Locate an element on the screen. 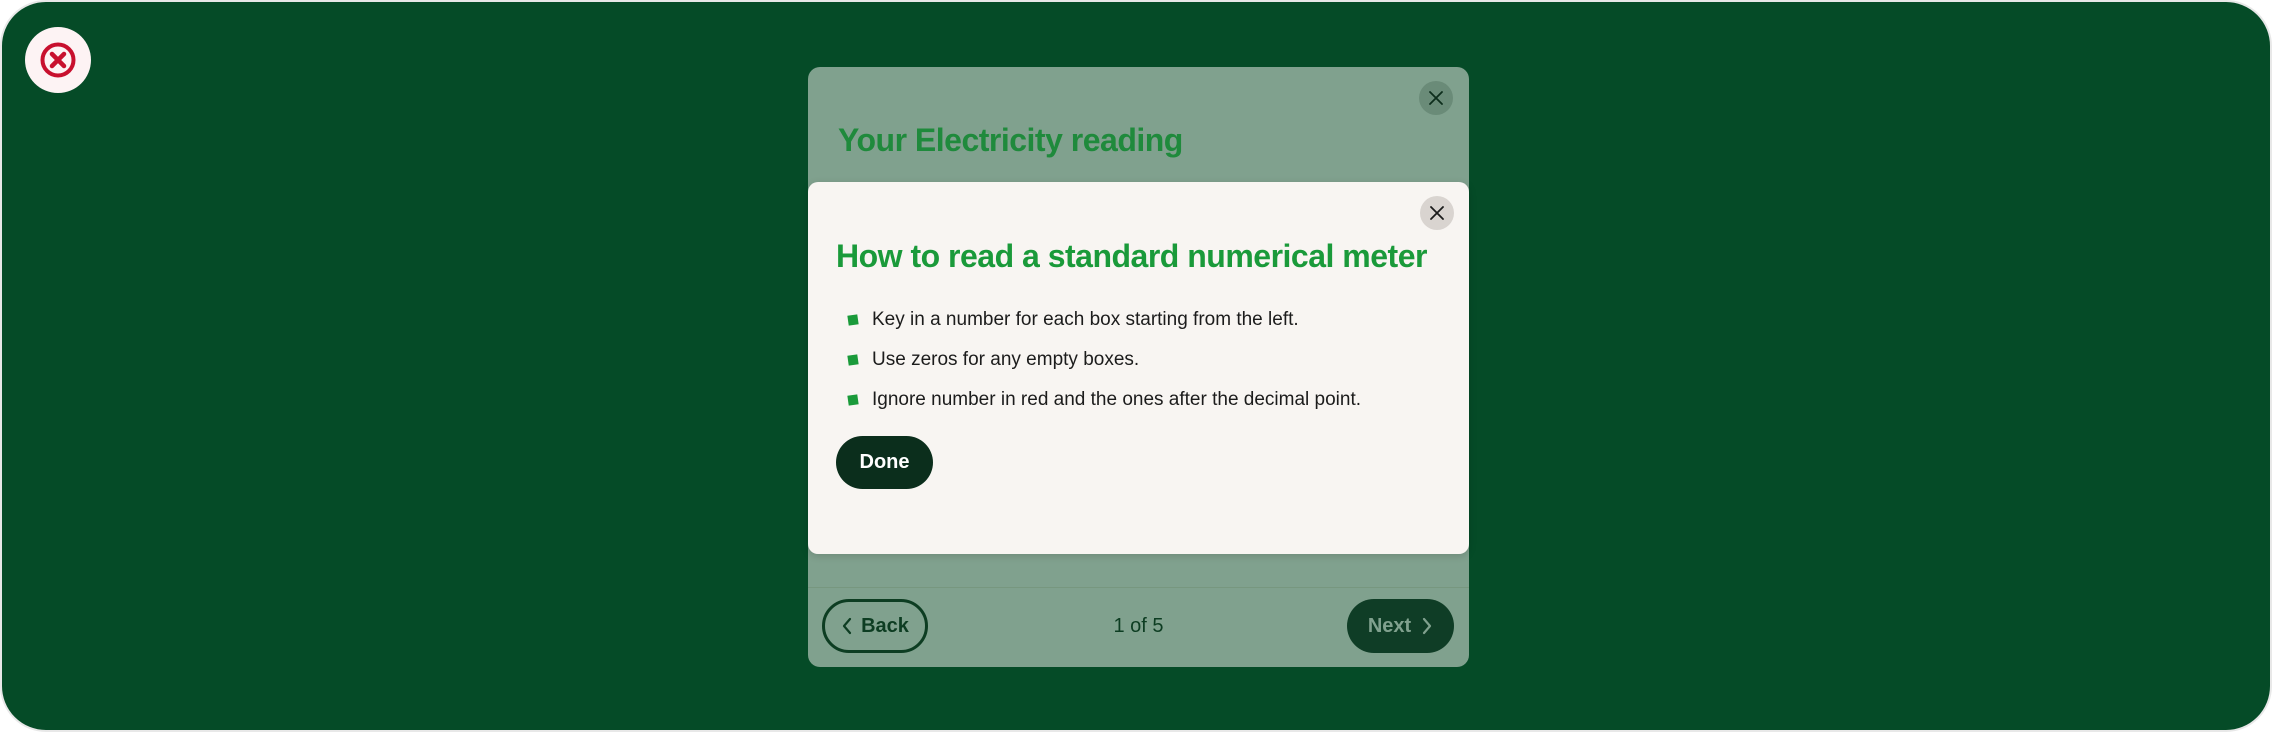 This screenshot has width=2272, height=732. help-step-text: Use zeros for any empty boxes. is located at coordinates (1006, 359).